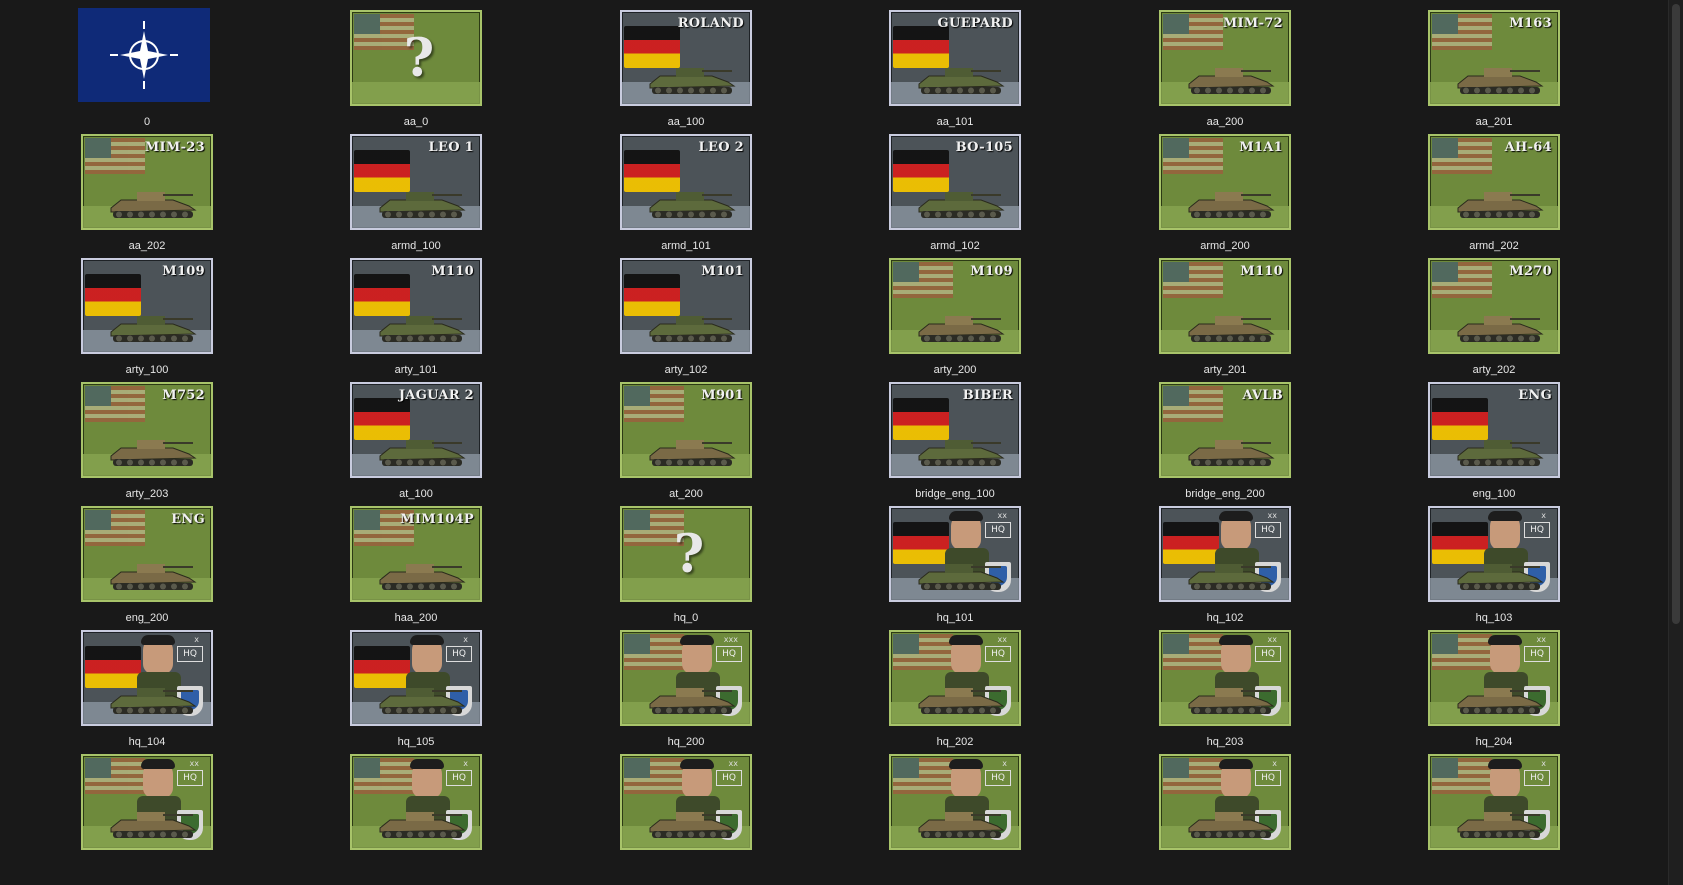 This screenshot has width=1683, height=885. I want to click on thumbnail-image: AVLB, so click(1225, 432).